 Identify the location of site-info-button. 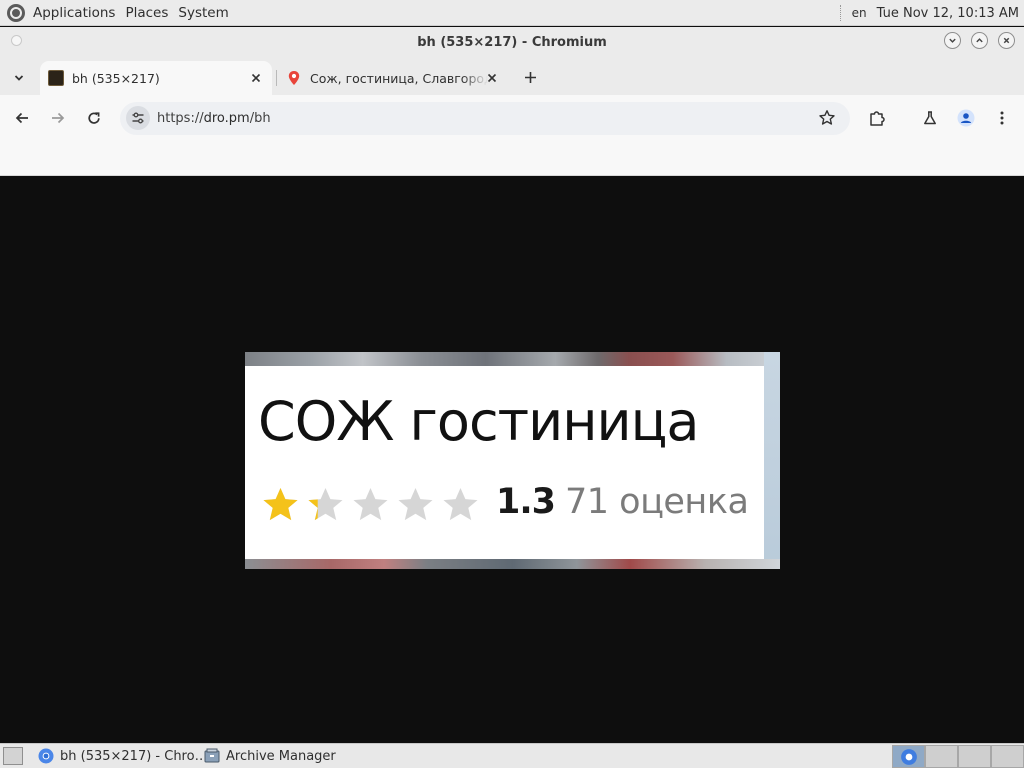
(138, 118).